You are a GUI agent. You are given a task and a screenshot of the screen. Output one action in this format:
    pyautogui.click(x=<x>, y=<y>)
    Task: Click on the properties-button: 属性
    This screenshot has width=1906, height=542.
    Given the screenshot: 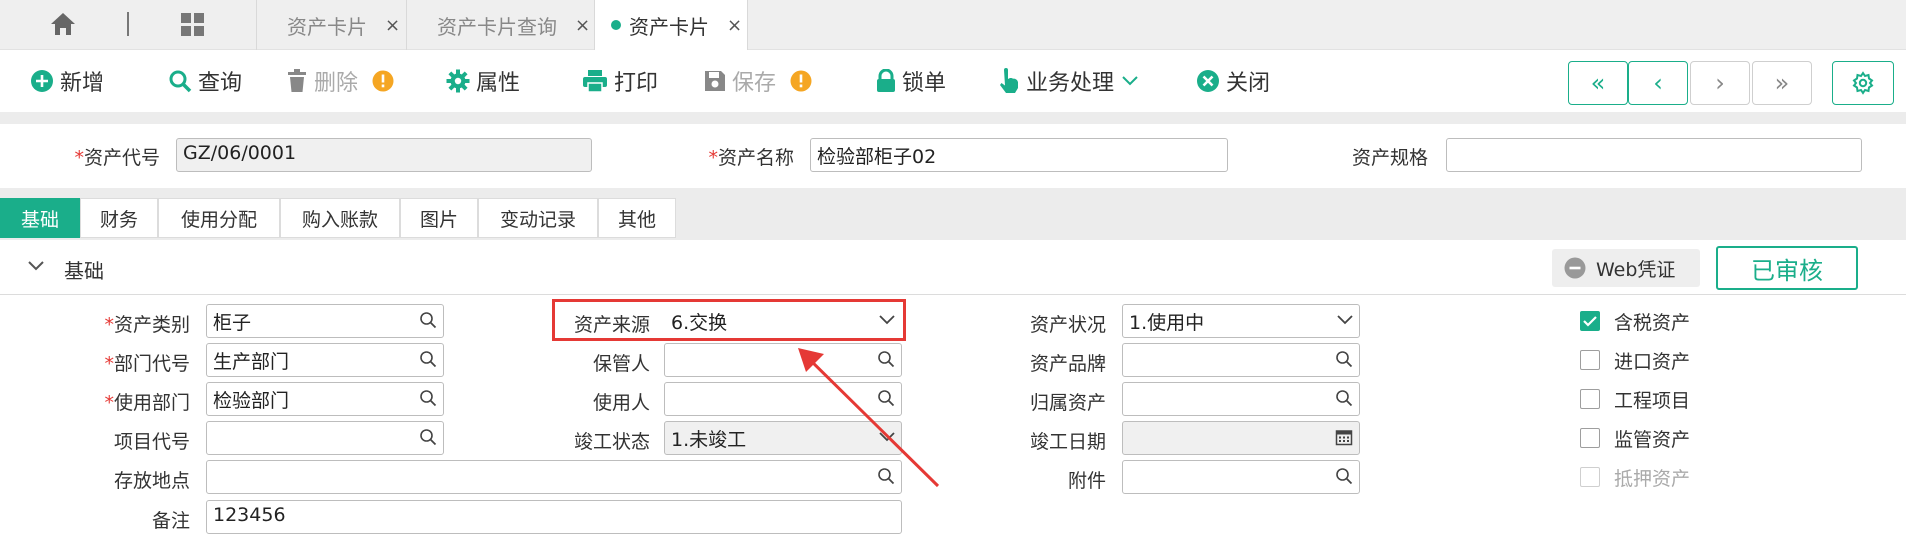 What is the action you would take?
    pyautogui.click(x=483, y=81)
    